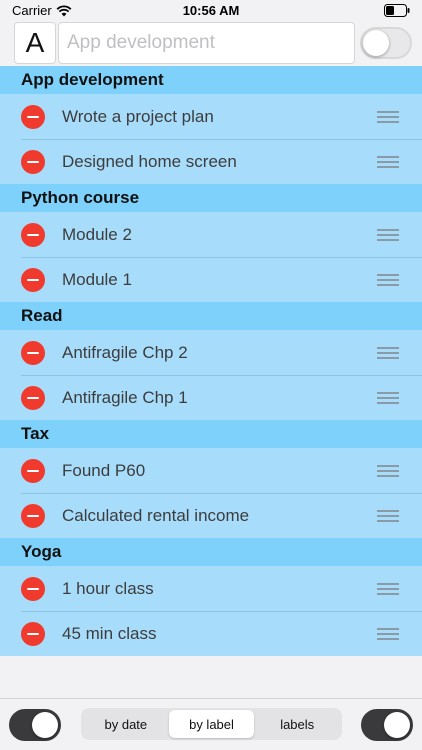 The height and width of the screenshot is (750, 422). What do you see at coordinates (138, 116) in the screenshot?
I see `item-label: Wrote a project plan` at bounding box center [138, 116].